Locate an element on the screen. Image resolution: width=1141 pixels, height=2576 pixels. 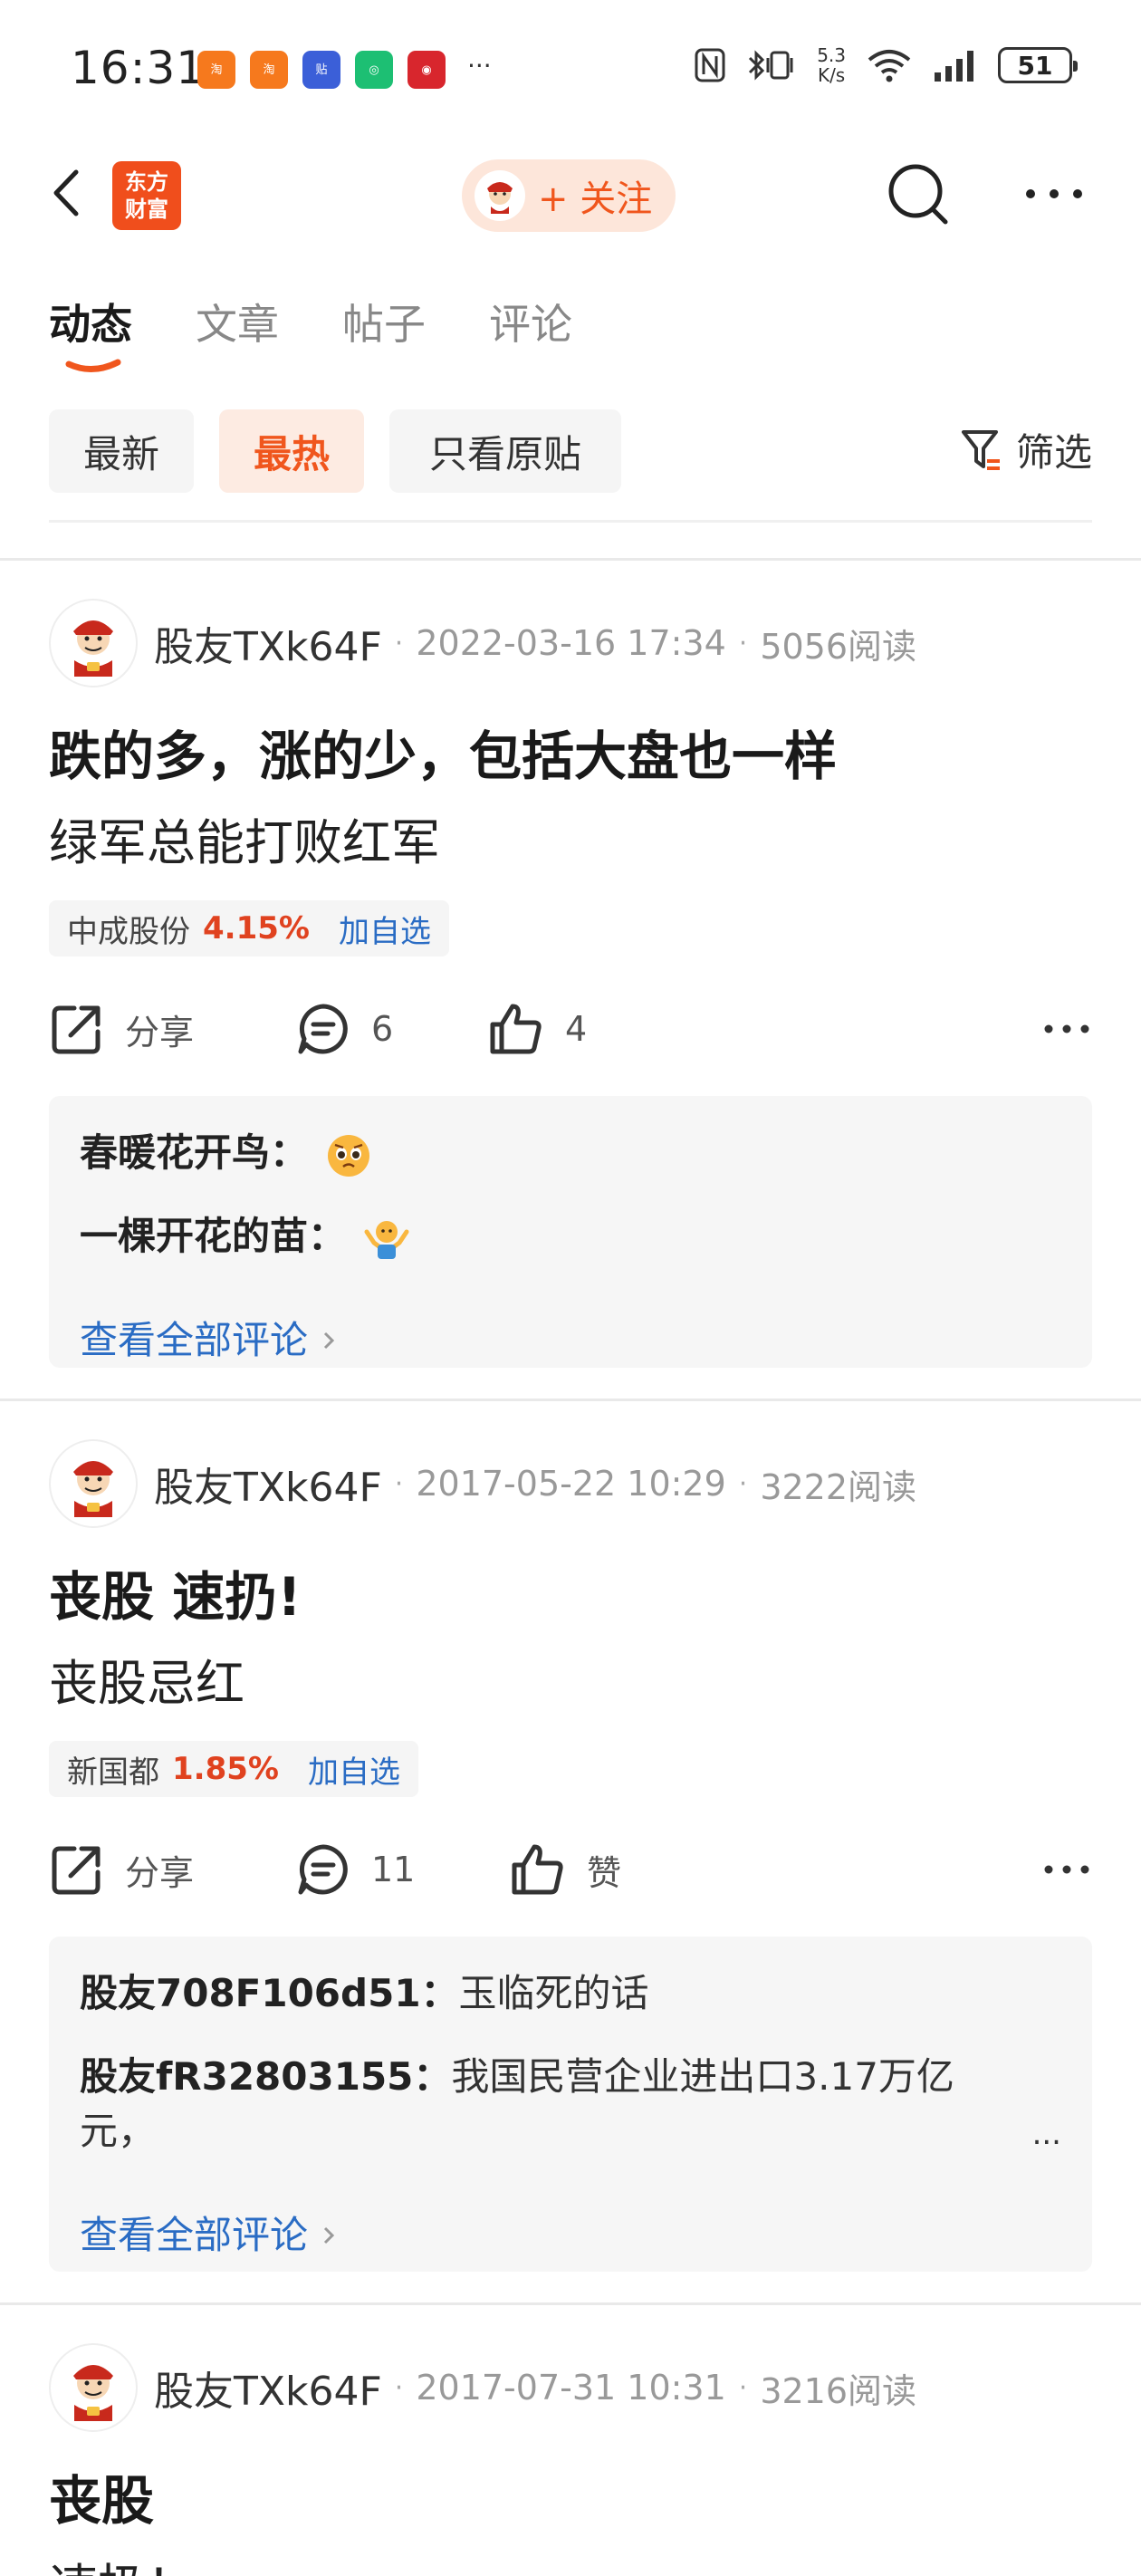
notification-icons: 淘 淘 贴 ◎ ◉ ··· is located at coordinates (344, 70).